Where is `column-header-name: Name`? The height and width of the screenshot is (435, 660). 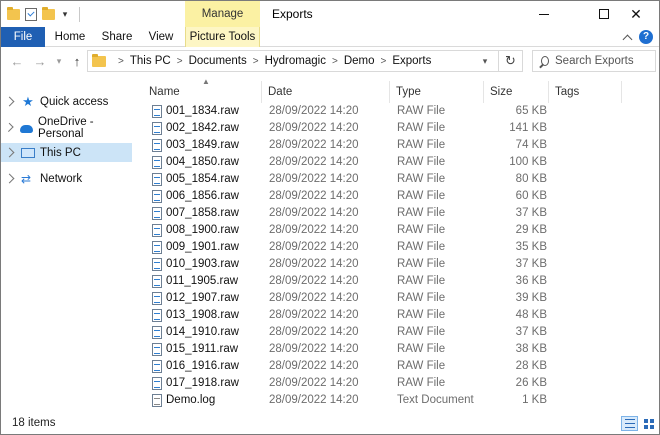
column-header-name: Name is located at coordinates (202, 92).